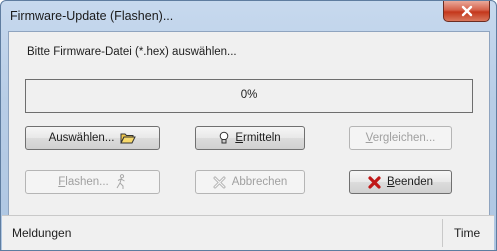 This screenshot has width=497, height=251. I want to click on detect-button: Ermitteln, so click(250, 138).